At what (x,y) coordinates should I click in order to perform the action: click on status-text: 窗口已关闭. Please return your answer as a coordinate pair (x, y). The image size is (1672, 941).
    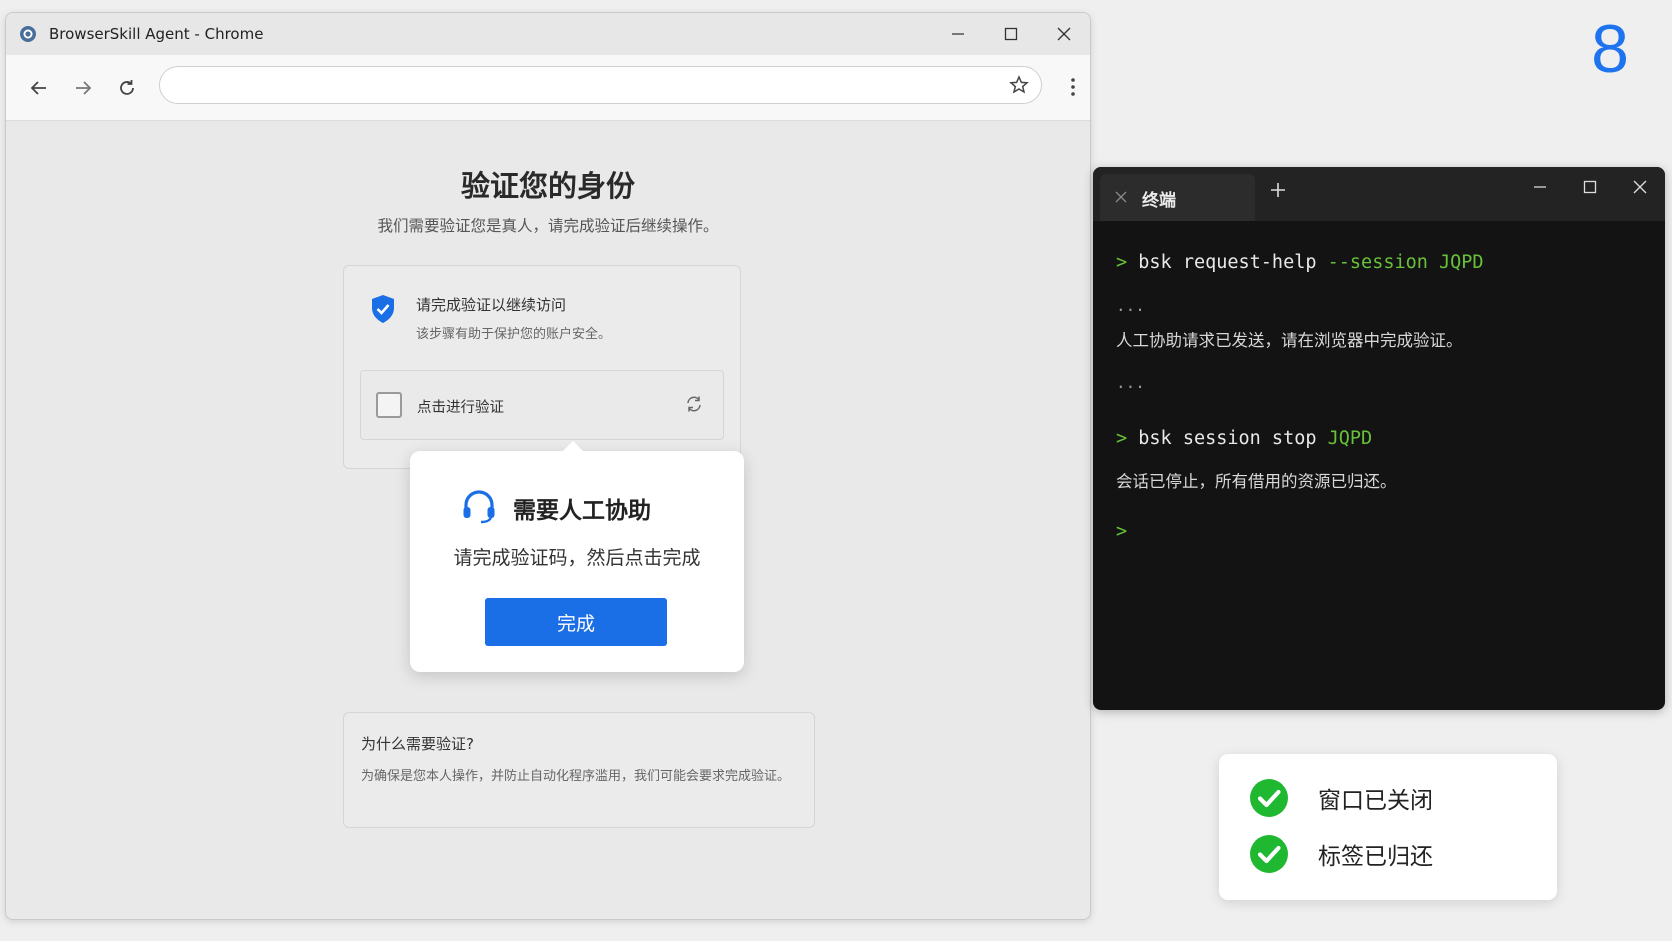
    Looking at the image, I should click on (1375, 801).